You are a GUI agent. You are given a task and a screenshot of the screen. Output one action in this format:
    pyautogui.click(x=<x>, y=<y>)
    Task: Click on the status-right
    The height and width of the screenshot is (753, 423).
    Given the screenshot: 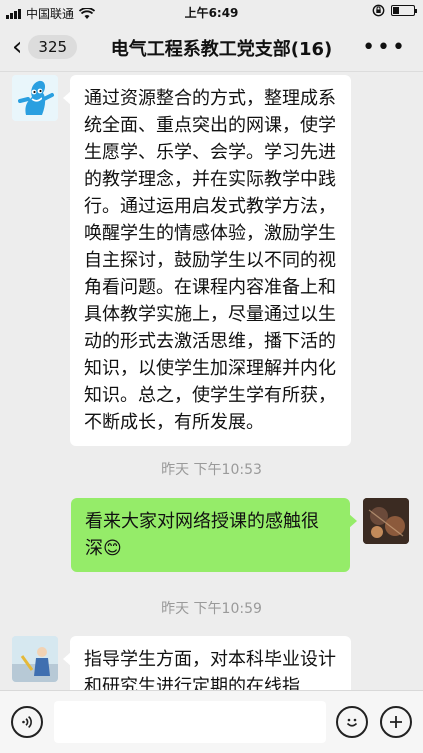 What is the action you would take?
    pyautogui.click(x=394, y=10)
    